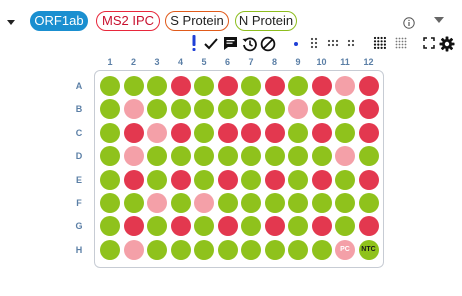 The width and height of the screenshot is (462, 296). What do you see at coordinates (59, 21) in the screenshot?
I see `target-chip-orf1ab: ORF1ab` at bounding box center [59, 21].